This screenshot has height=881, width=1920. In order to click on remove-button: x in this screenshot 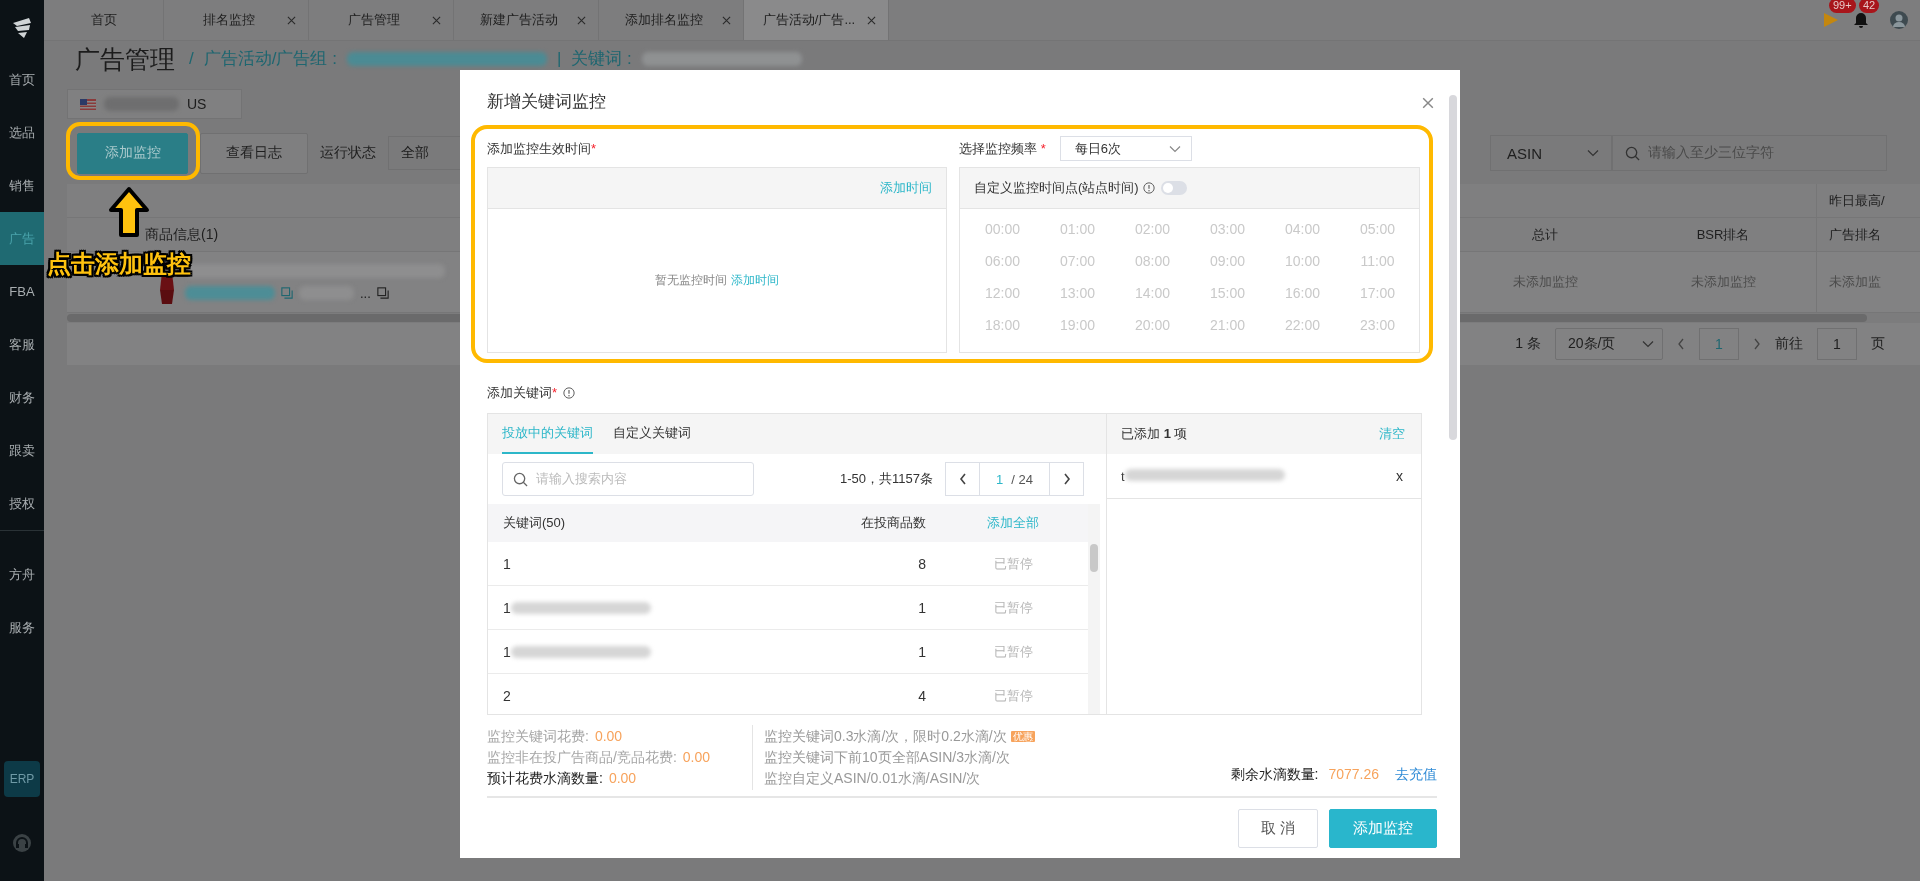, I will do `click(1399, 476)`.